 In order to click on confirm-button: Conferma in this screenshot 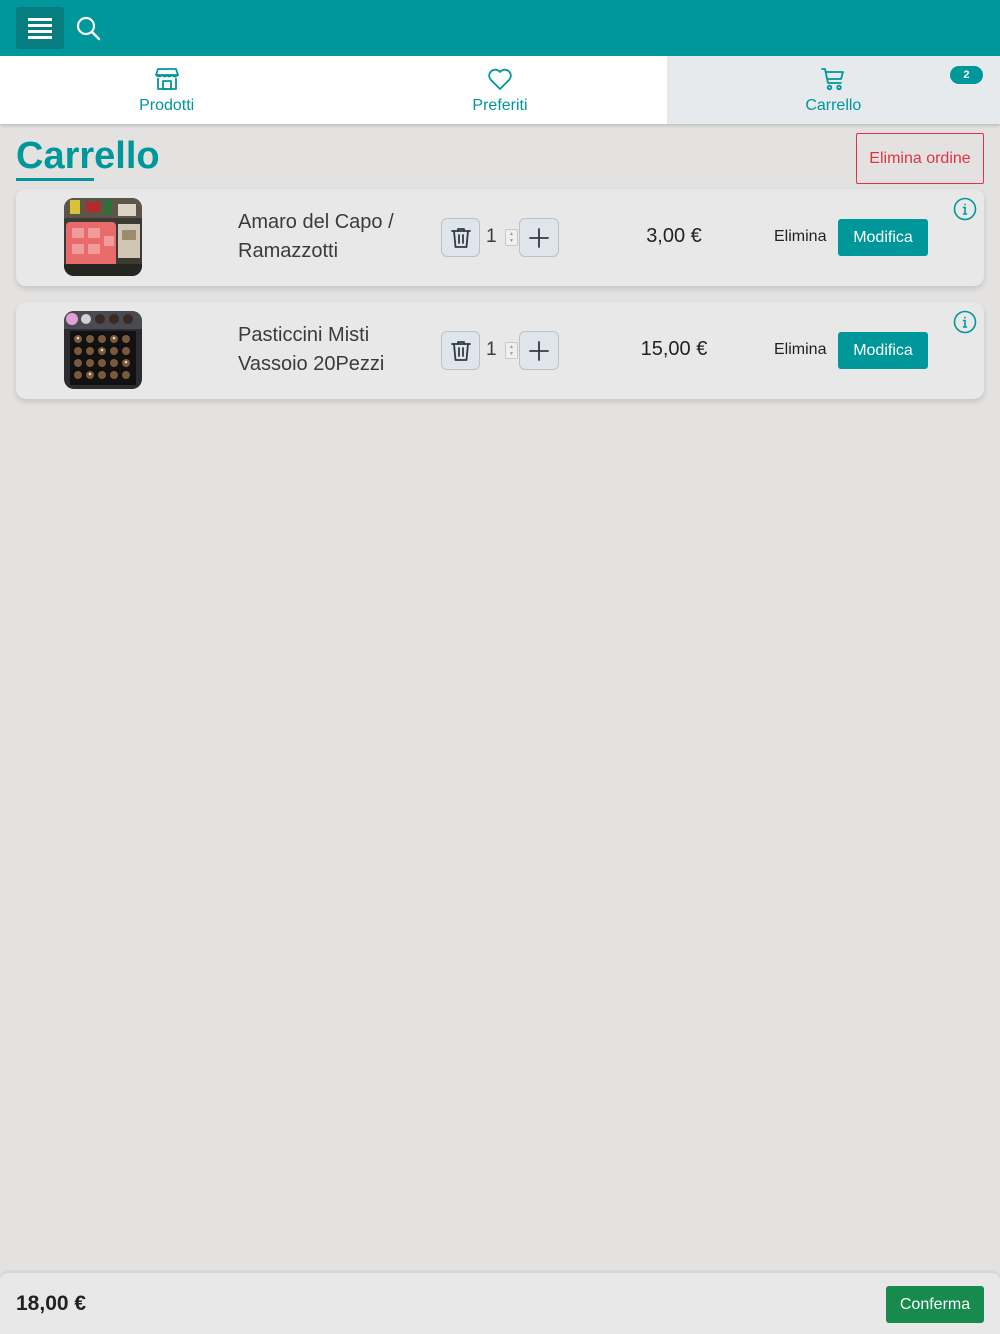, I will do `click(935, 1304)`.